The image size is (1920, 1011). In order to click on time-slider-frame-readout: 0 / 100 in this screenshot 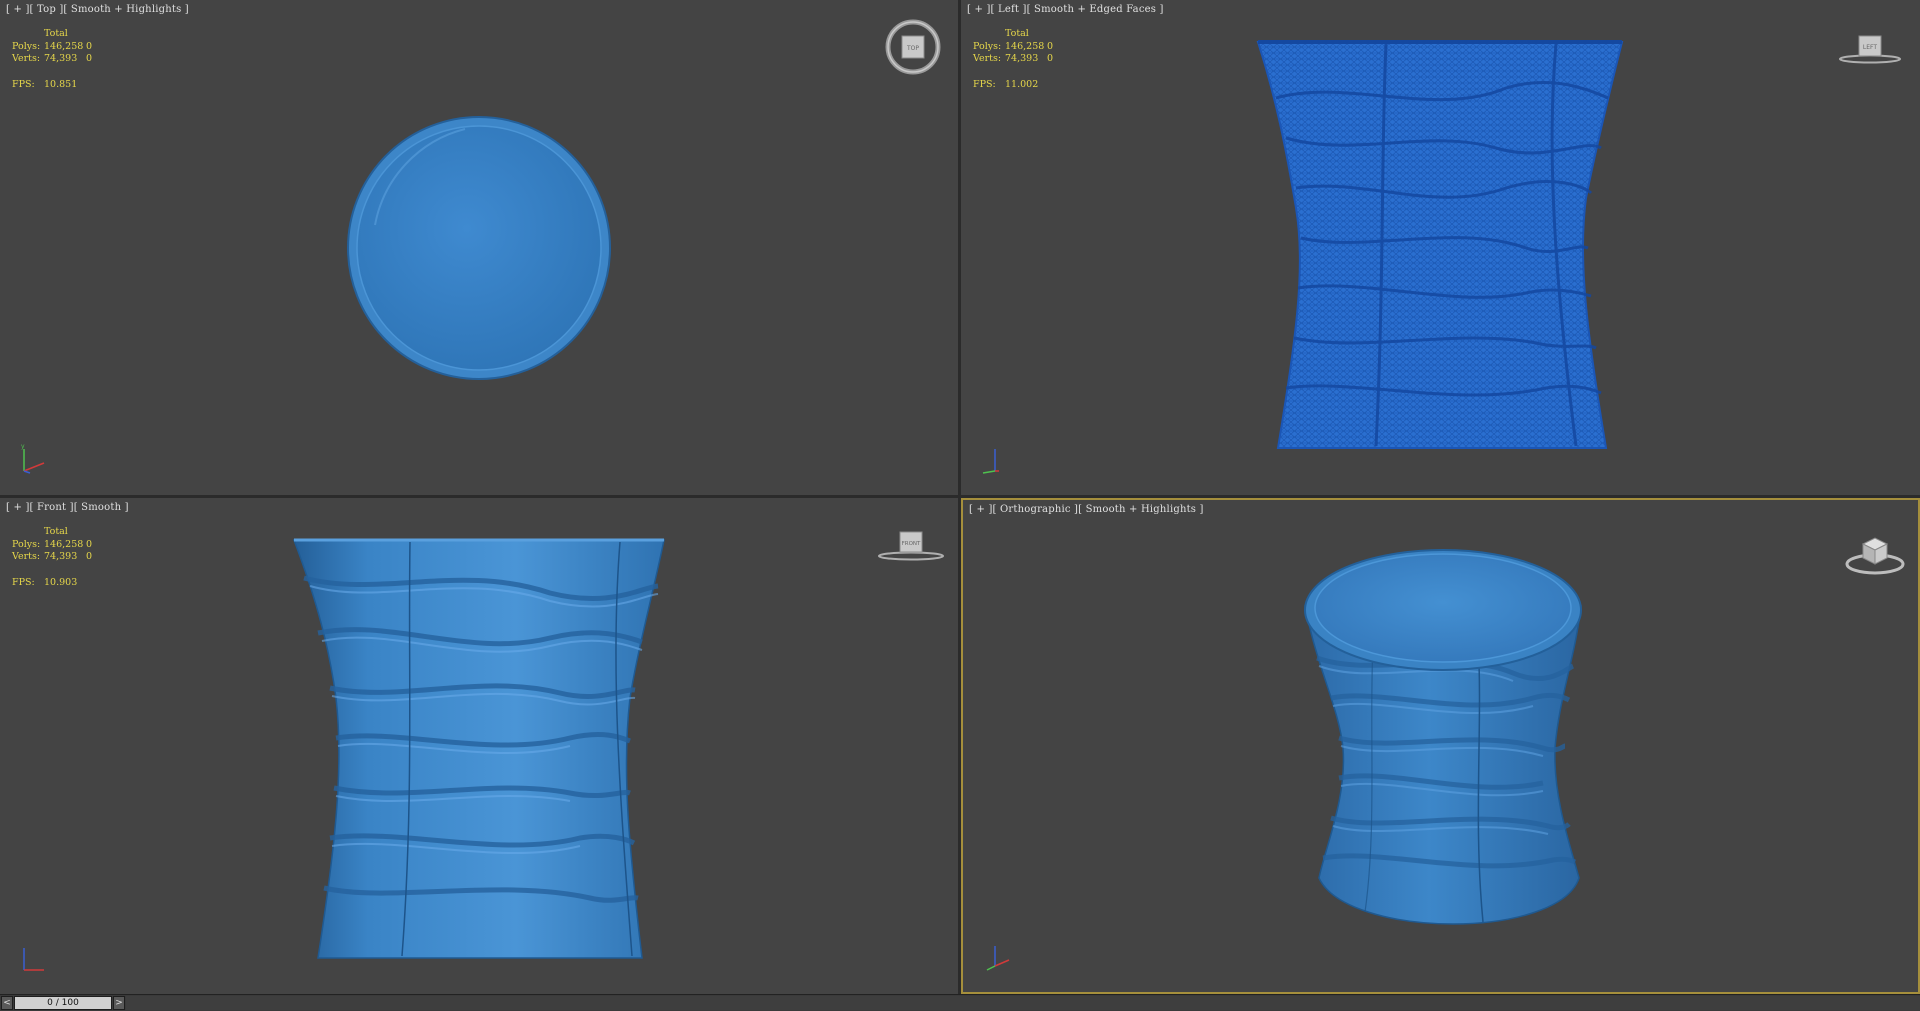, I will do `click(63, 1003)`.